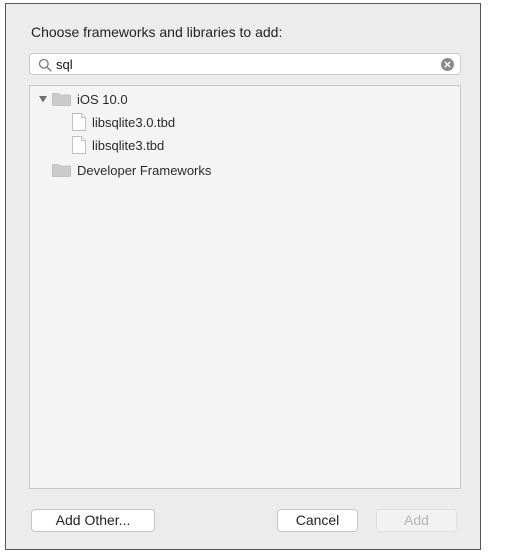  What do you see at coordinates (102, 99) in the screenshot?
I see `tree-group-label: iOS 10.0` at bounding box center [102, 99].